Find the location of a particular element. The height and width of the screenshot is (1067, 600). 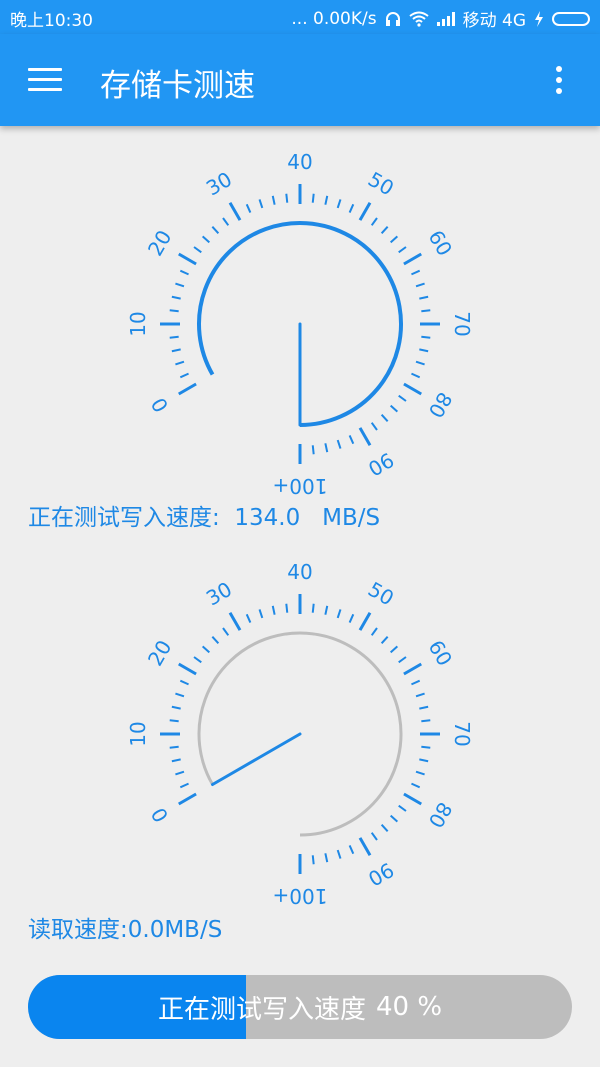

hamburger-menu-icon is located at coordinates (45, 80).